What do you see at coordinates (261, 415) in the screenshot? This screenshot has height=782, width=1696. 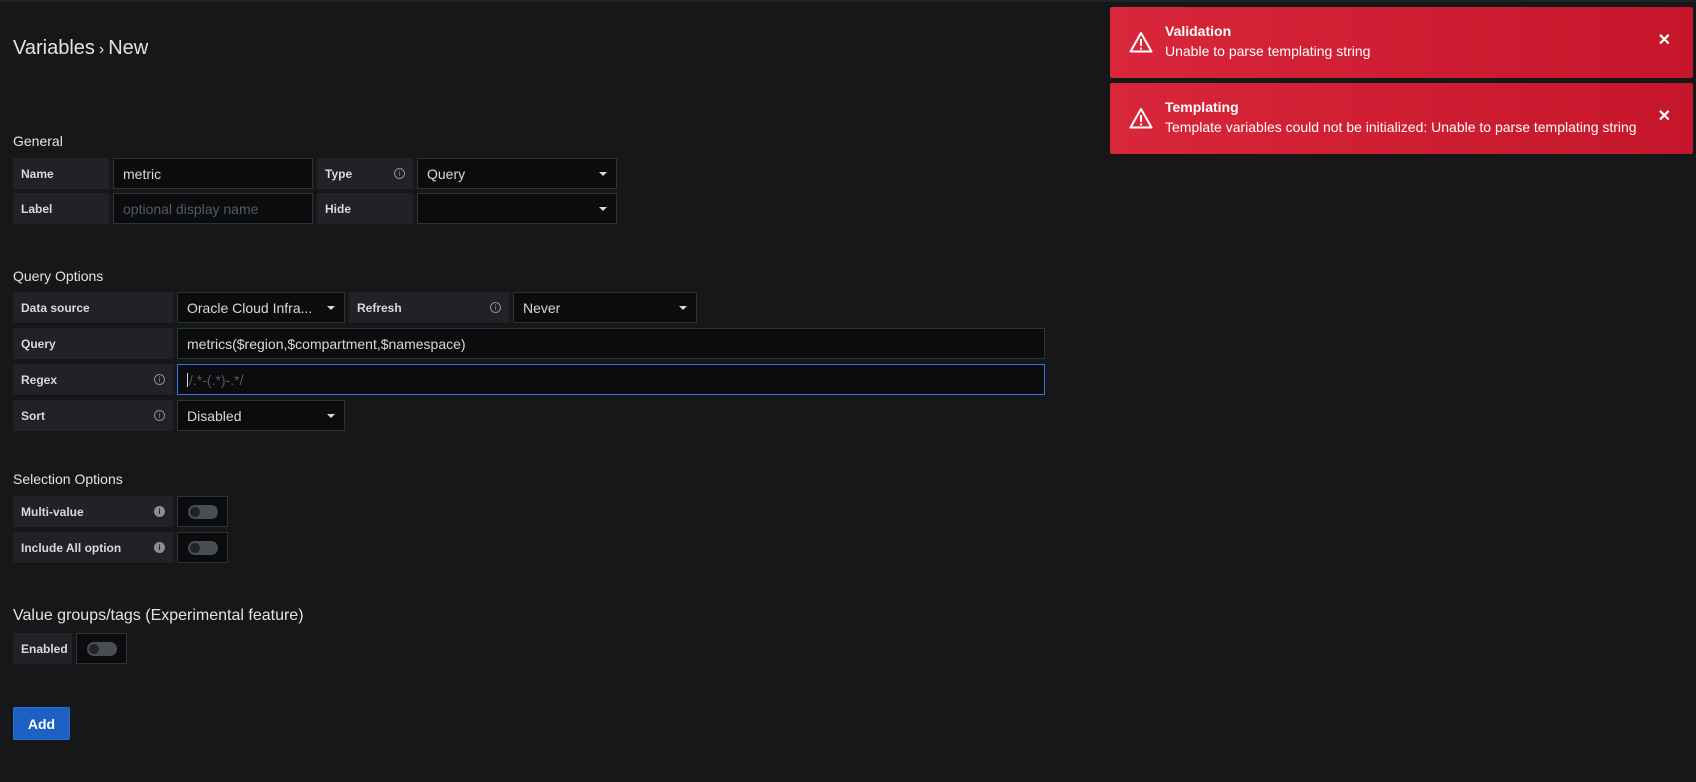 I see `sort-select: Disabled` at bounding box center [261, 415].